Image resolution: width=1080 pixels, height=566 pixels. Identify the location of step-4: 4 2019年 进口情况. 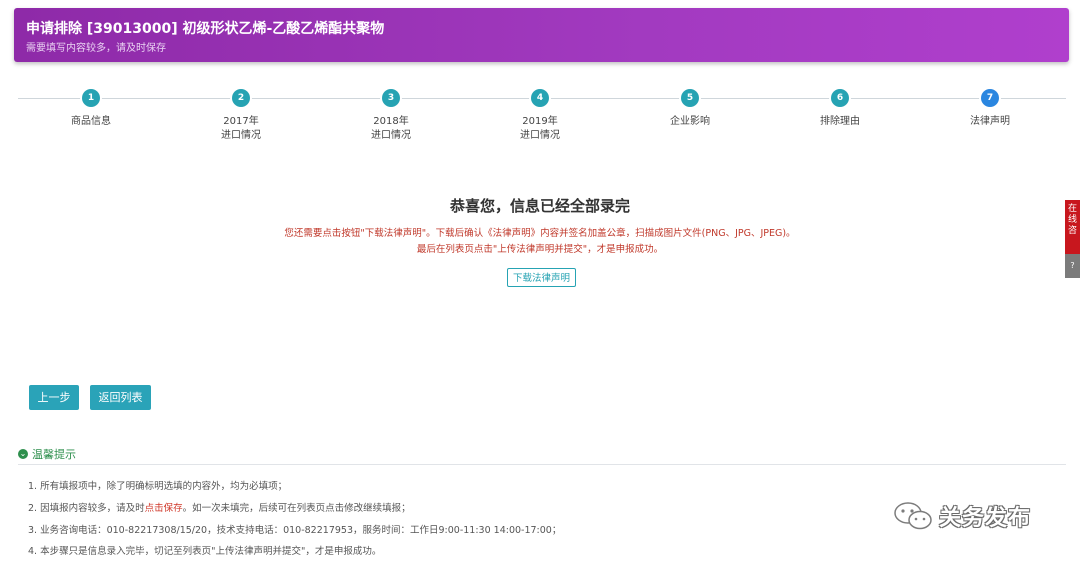
(540, 116).